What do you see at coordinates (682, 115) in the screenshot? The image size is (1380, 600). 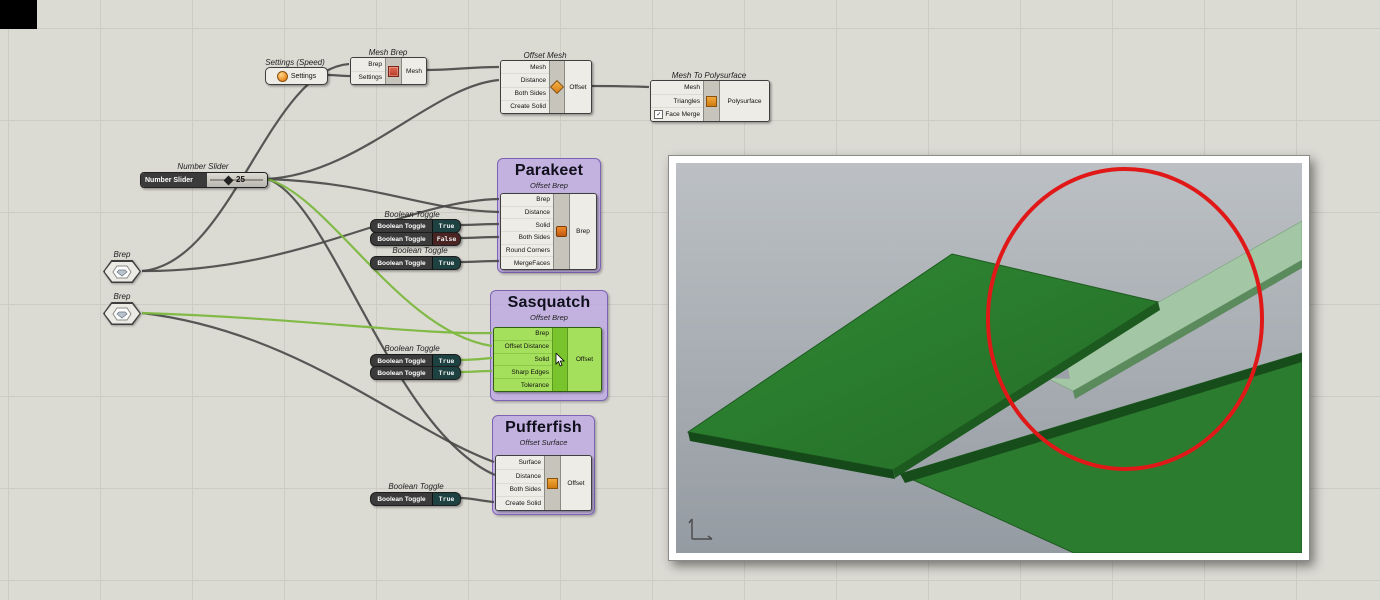 I see `face-merge-label: Face Merge` at bounding box center [682, 115].